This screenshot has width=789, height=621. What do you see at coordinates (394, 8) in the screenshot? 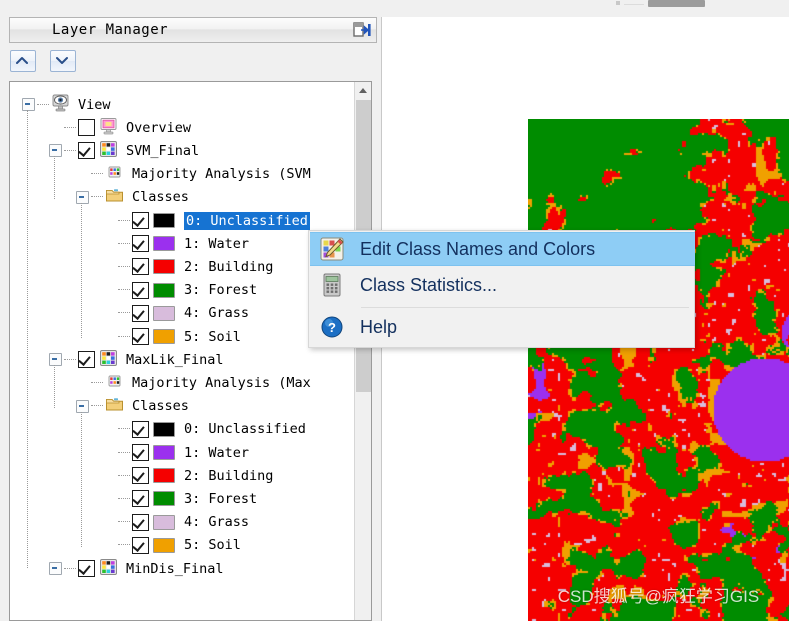
I see `top-toolbar-remnant` at bounding box center [394, 8].